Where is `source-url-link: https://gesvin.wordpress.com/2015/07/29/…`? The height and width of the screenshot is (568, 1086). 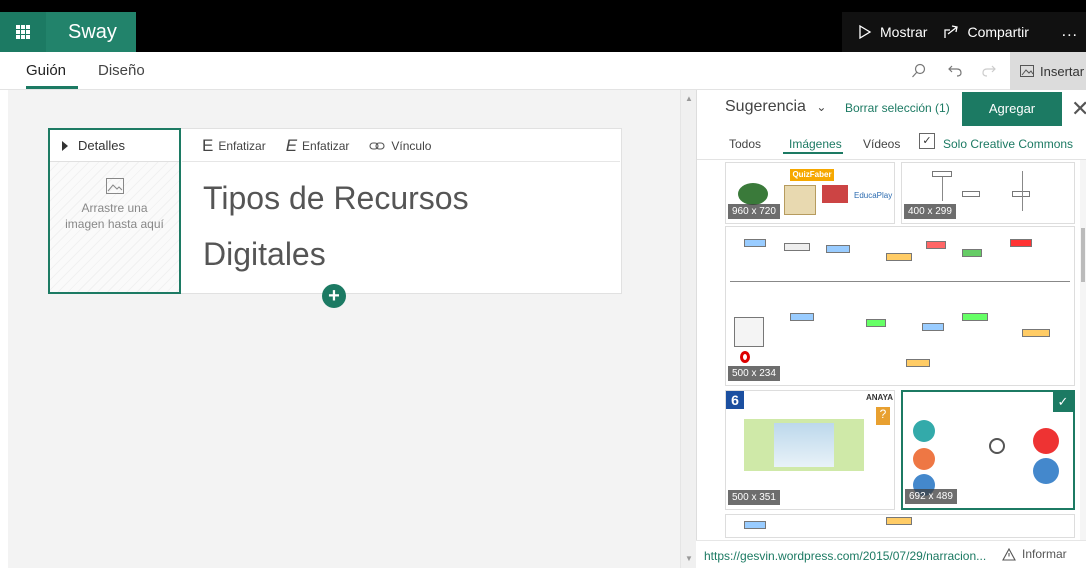
source-url-link: https://gesvin.wordpress.com/2015/07/29/… is located at coordinates (845, 556).